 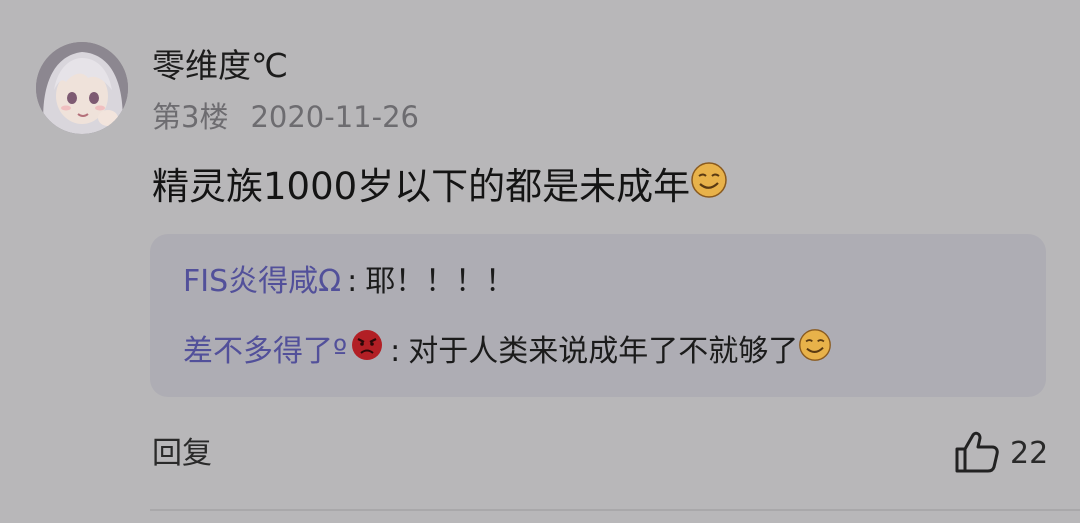 What do you see at coordinates (190, 117) in the screenshot?
I see `floor-number: 第3楼` at bounding box center [190, 117].